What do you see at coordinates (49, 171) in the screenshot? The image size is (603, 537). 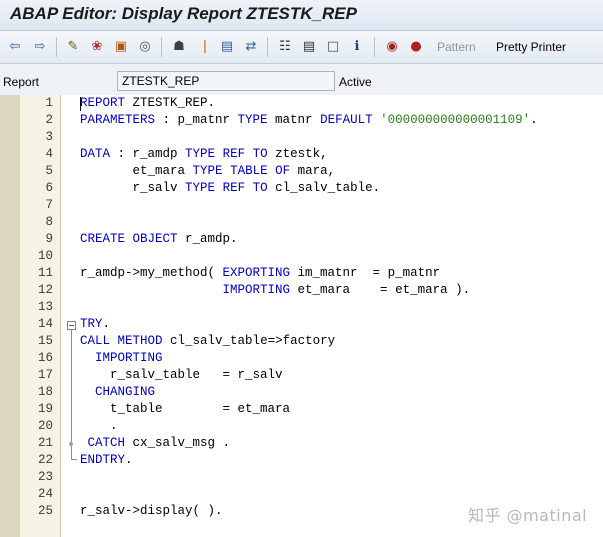 I see `line-number: 5` at bounding box center [49, 171].